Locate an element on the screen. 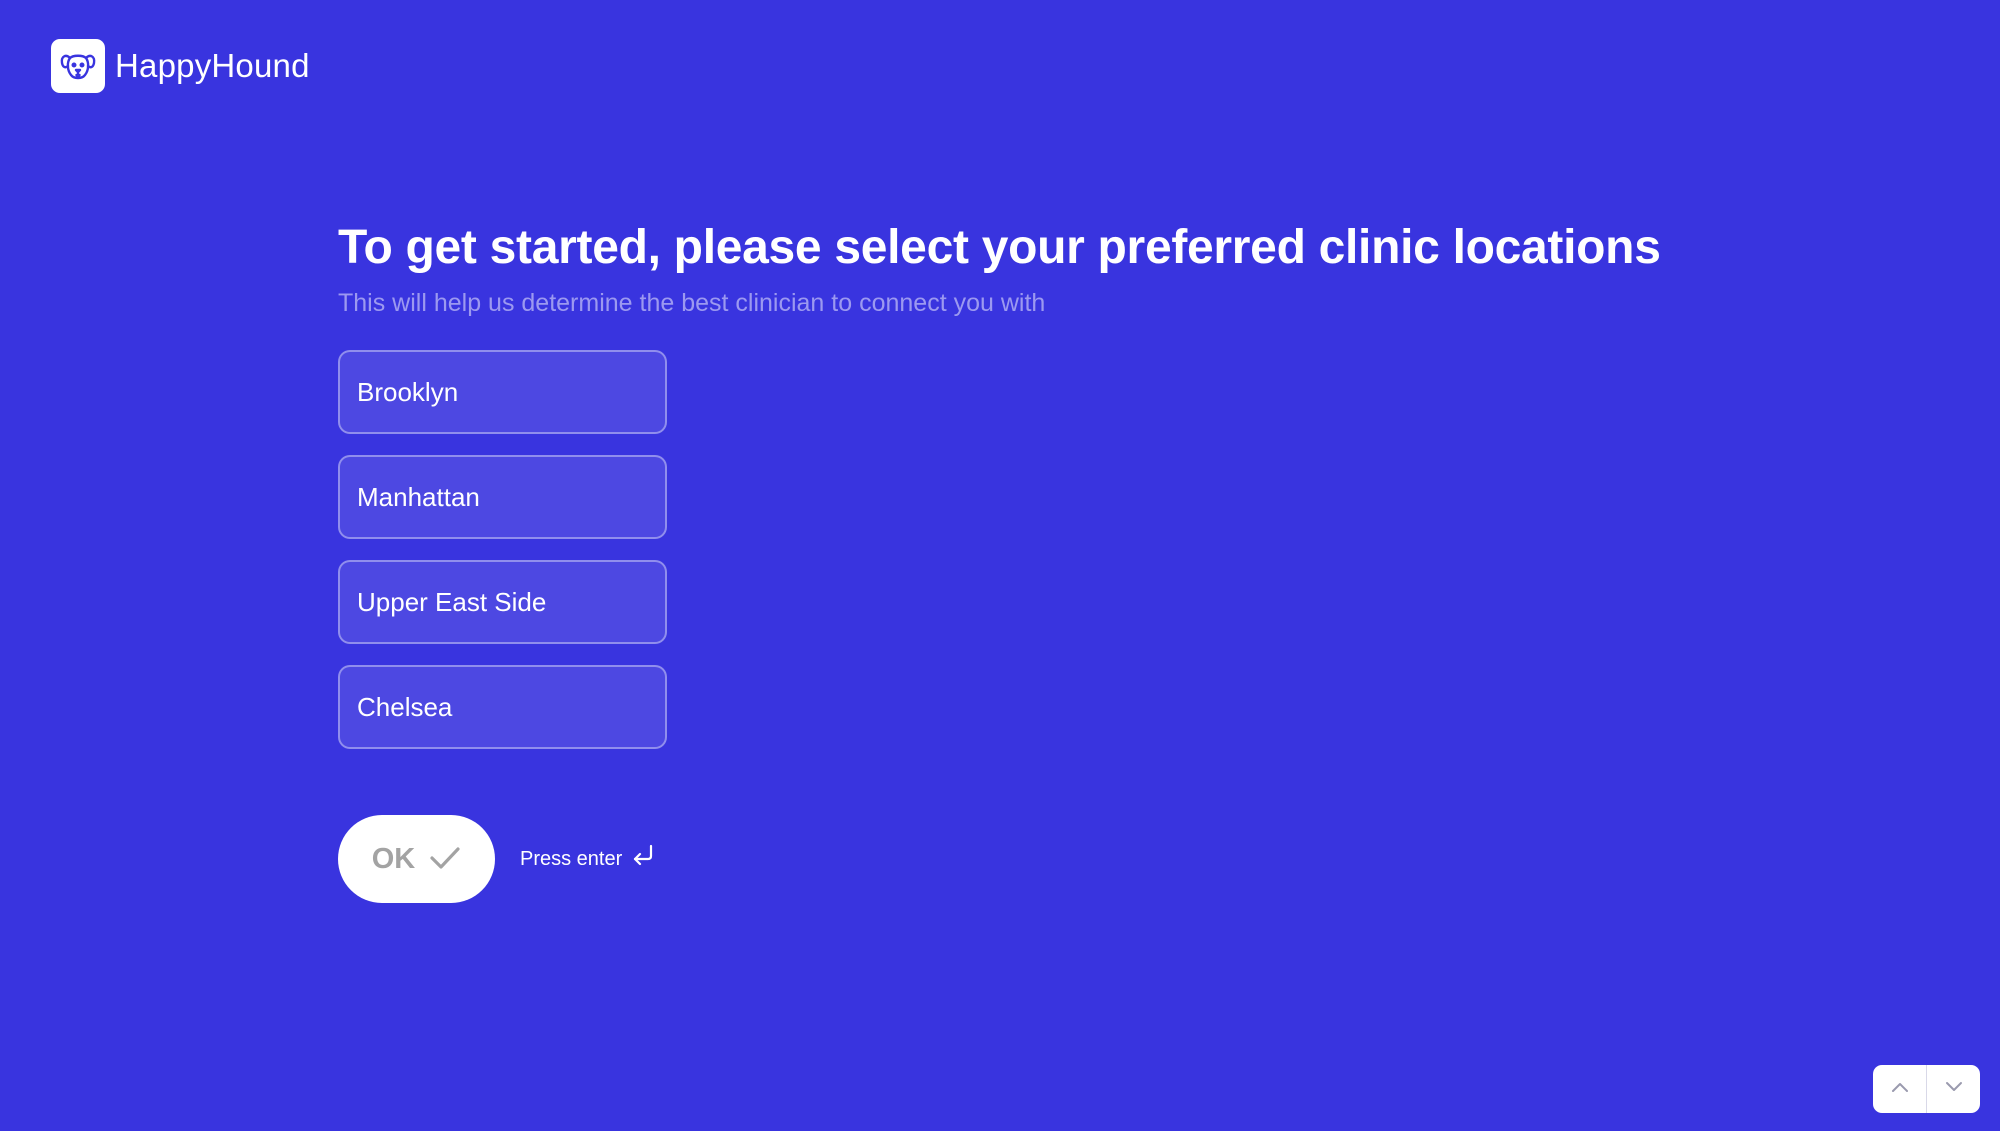 The image size is (2000, 1131). chevron-up-icon is located at coordinates (1900, 1089).